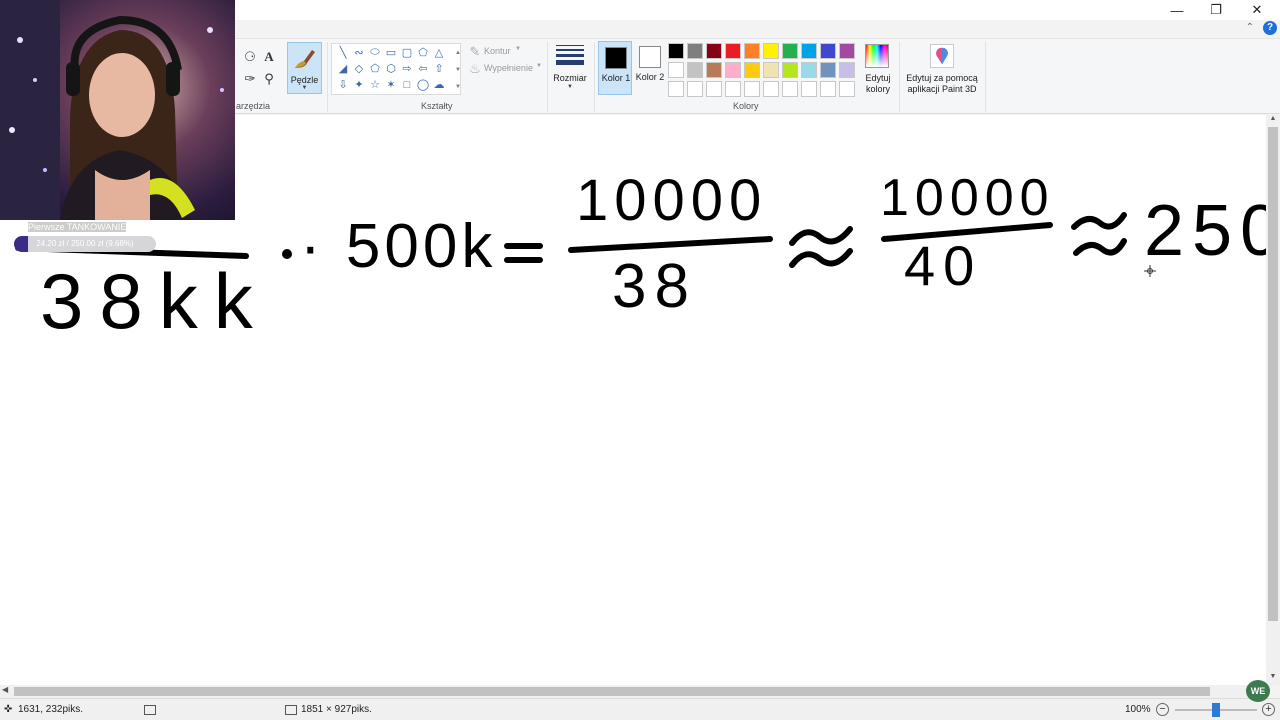 Image resolution: width=1280 pixels, height=720 pixels. I want to click on gallery-scroll: ▲ ▼ ▼, so click(458, 70).